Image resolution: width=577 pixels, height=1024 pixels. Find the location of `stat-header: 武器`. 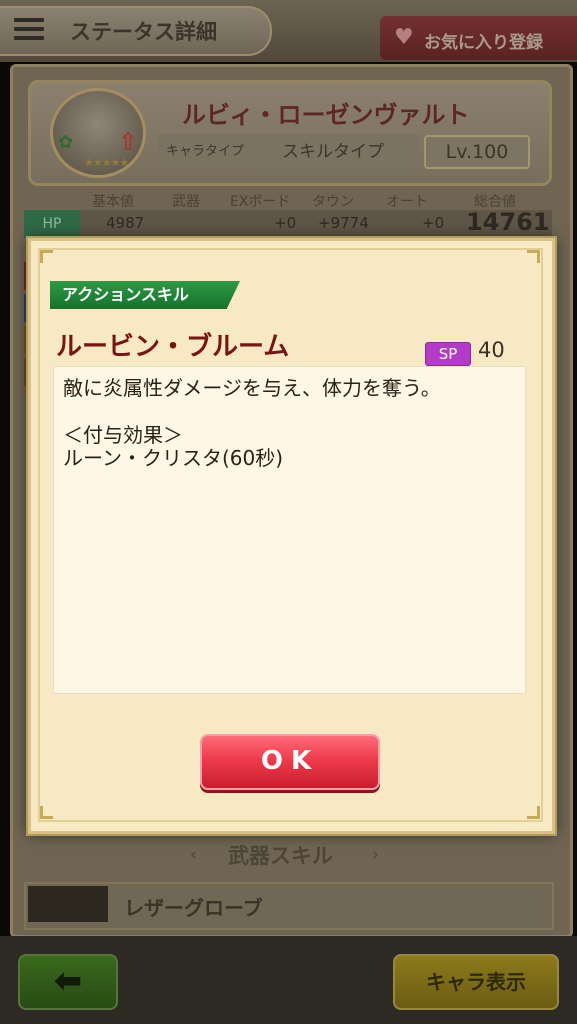

stat-header: 武器 is located at coordinates (186, 202).